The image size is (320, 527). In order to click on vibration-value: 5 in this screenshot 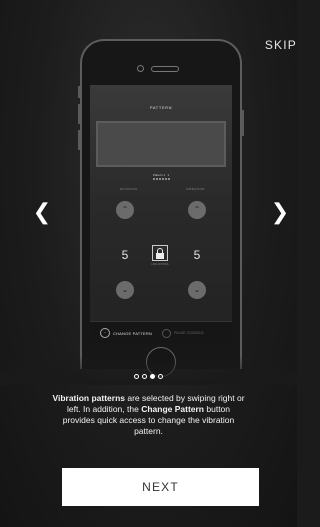, I will do `click(197, 255)`.